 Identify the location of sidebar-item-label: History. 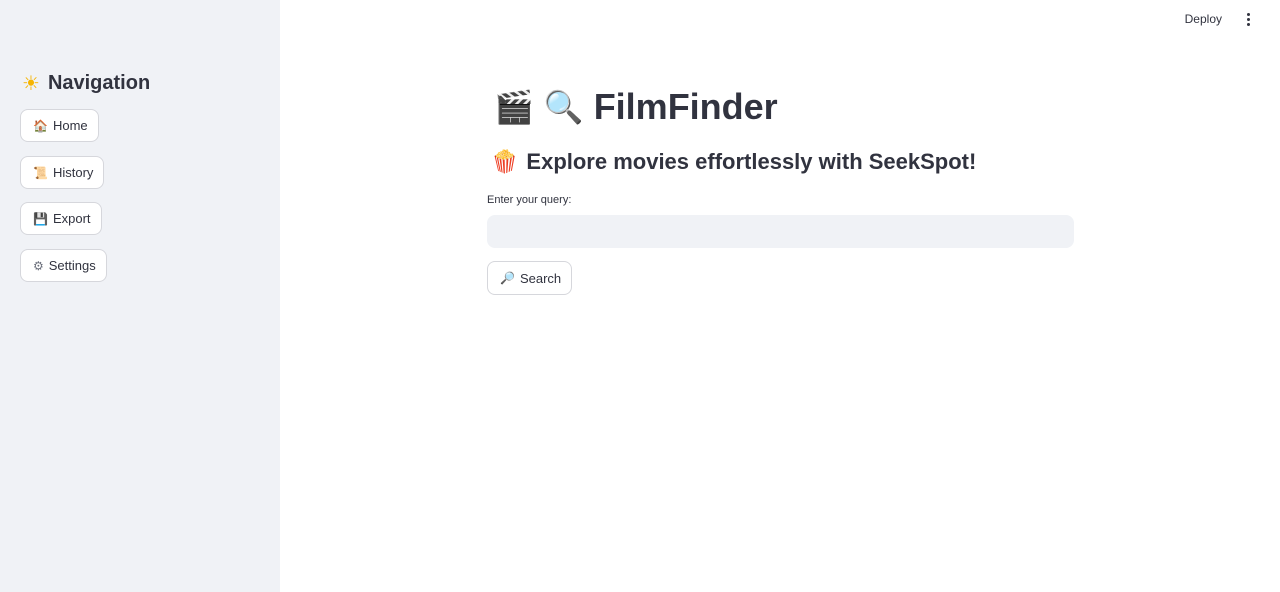
(73, 172).